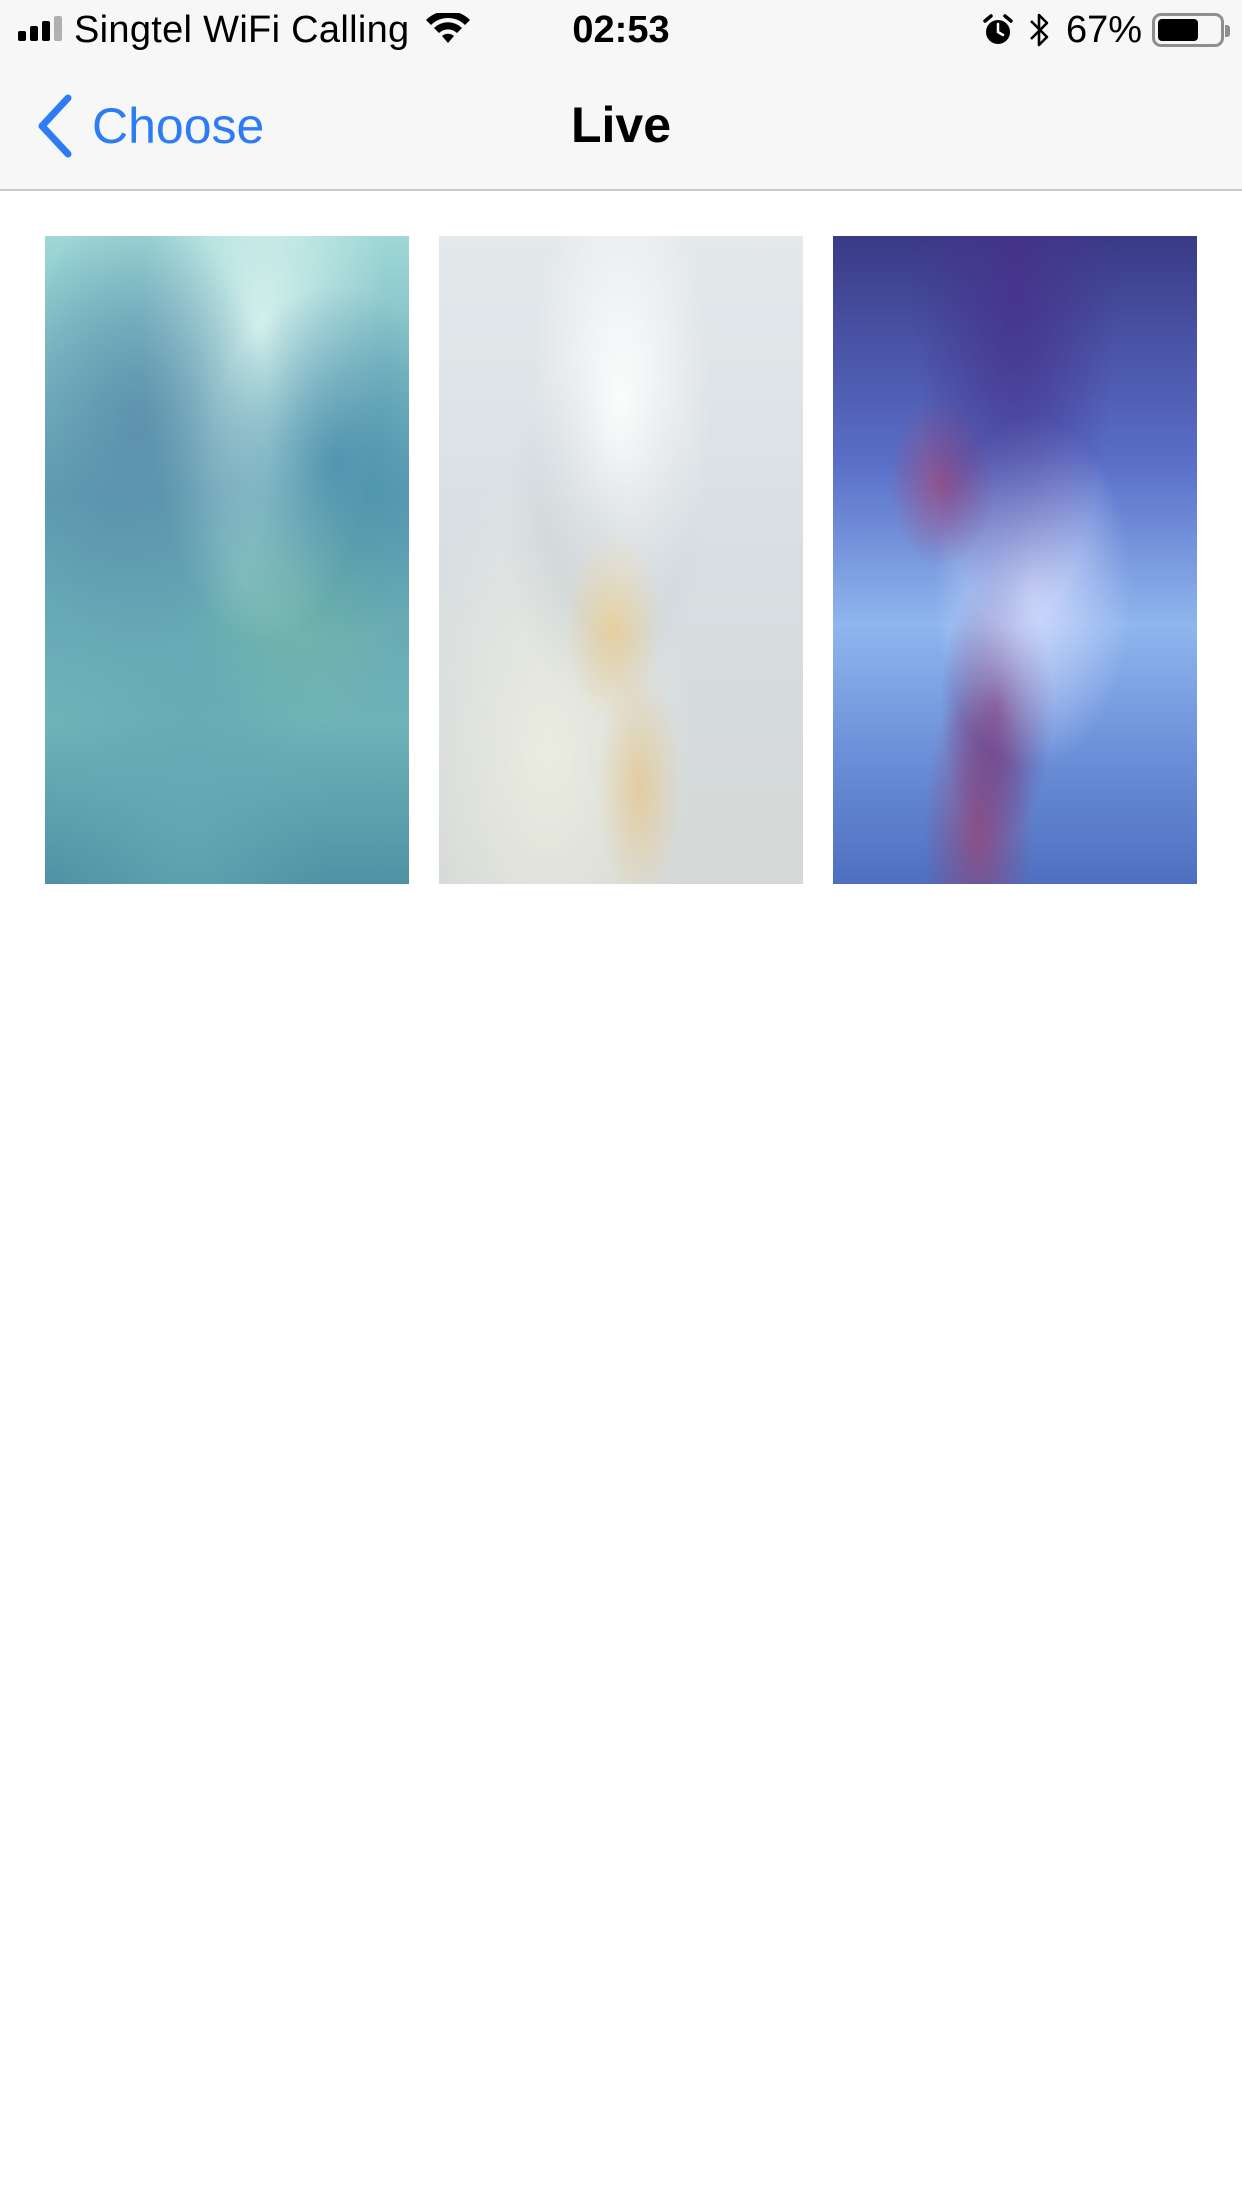 This screenshot has width=1242, height=2208. Describe the element at coordinates (1178, 30) in the screenshot. I see `battery-fill` at that location.